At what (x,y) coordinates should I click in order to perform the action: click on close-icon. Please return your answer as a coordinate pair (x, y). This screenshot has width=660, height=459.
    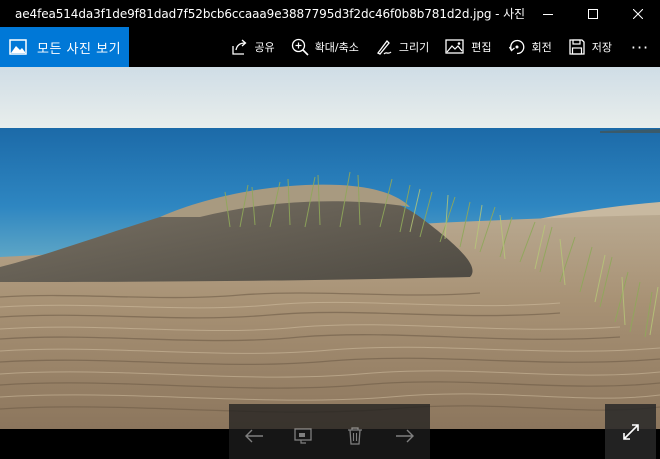
    Looking at the image, I should click on (637, 13).